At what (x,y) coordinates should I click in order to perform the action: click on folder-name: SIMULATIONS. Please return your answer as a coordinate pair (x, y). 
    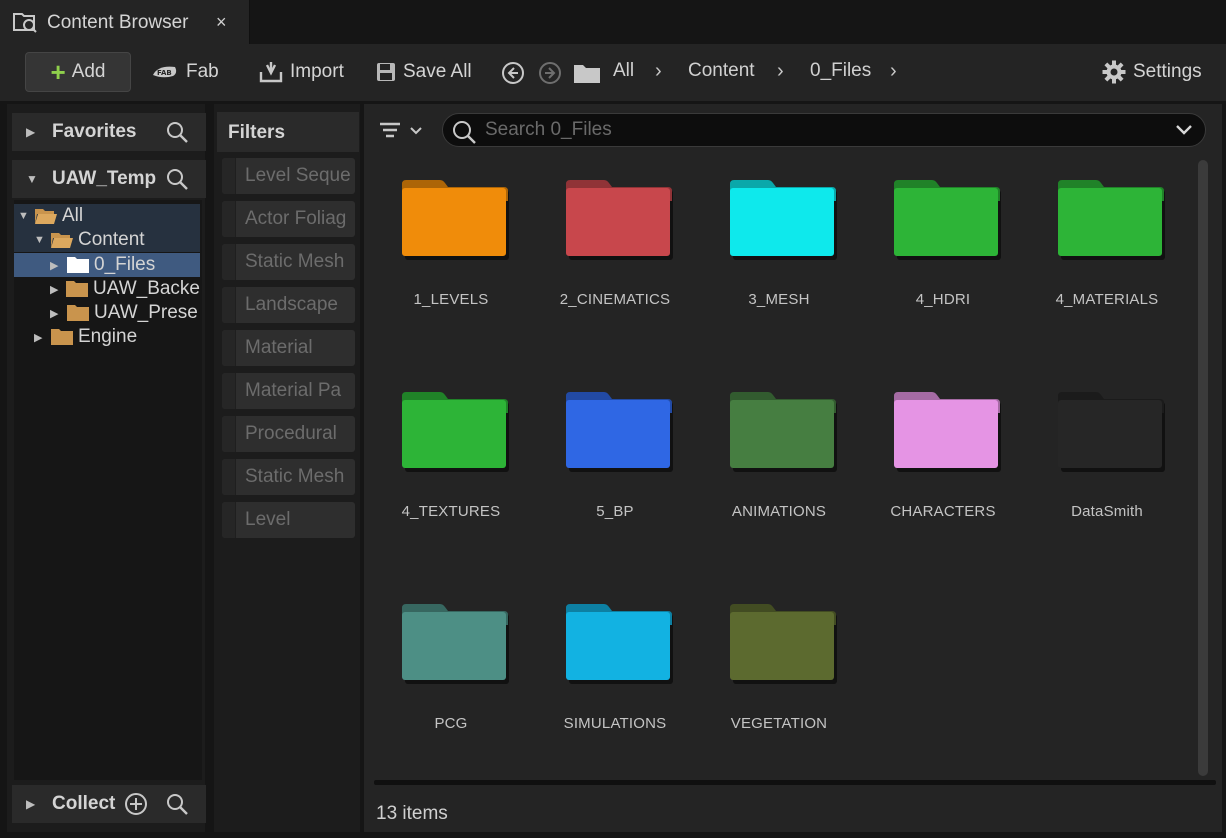
    Looking at the image, I should click on (615, 723).